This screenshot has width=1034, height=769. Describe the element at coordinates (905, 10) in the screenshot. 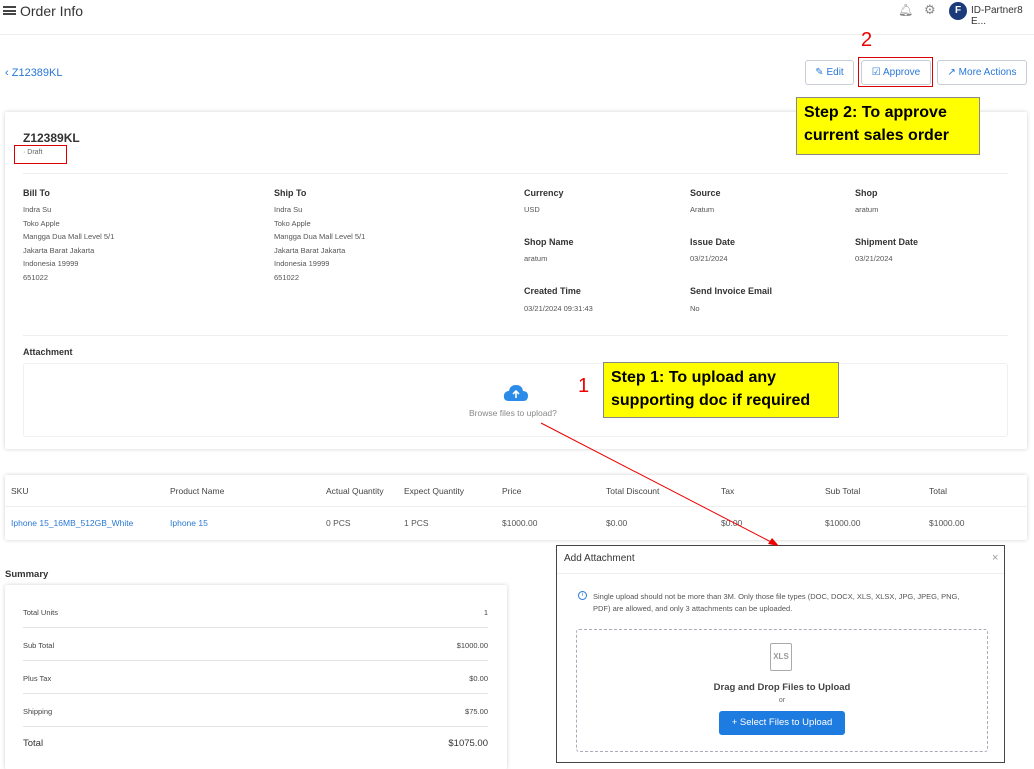

I see `bell-icon: 🔔︎` at that location.